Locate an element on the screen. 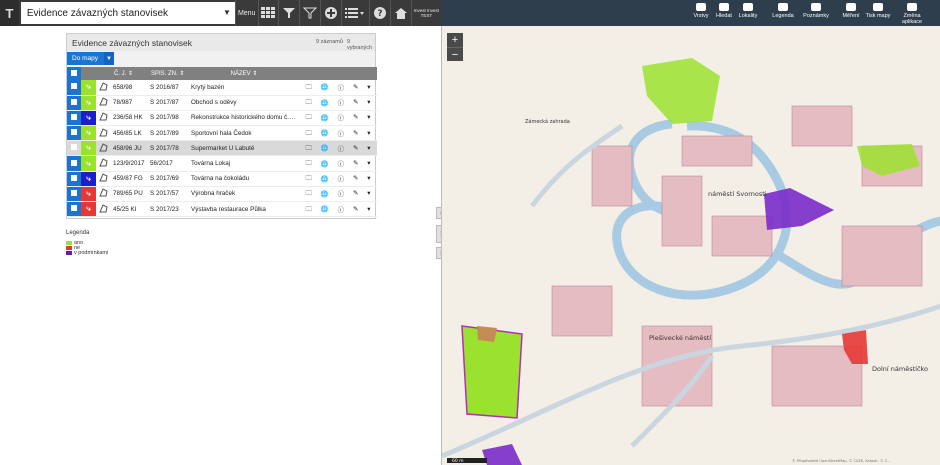  table-row: ⤷ 123/9/2017 56/2017 Továrna Lokaj 🗀 🌐 ⓘ ✎ ▾ is located at coordinates (222, 163).